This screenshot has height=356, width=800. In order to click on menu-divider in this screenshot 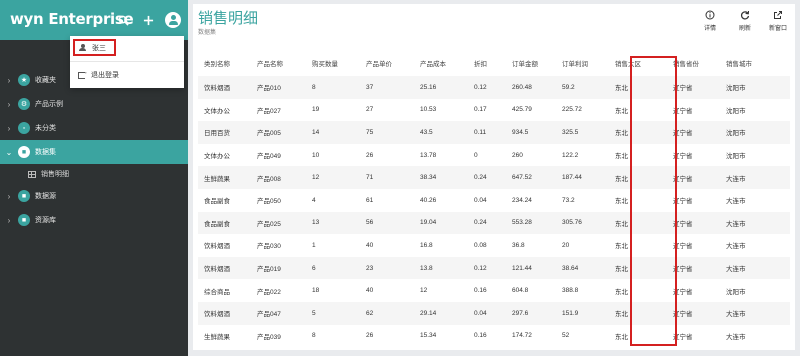, I will do `click(127, 61)`.